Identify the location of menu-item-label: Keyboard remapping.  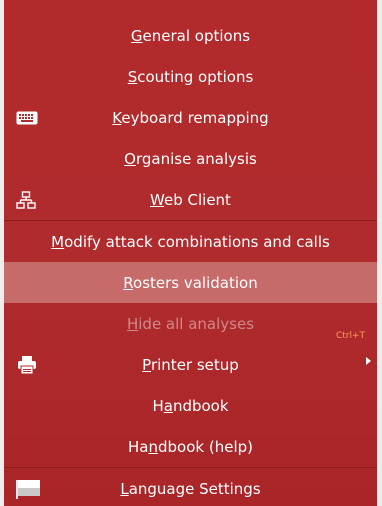
(190, 117).